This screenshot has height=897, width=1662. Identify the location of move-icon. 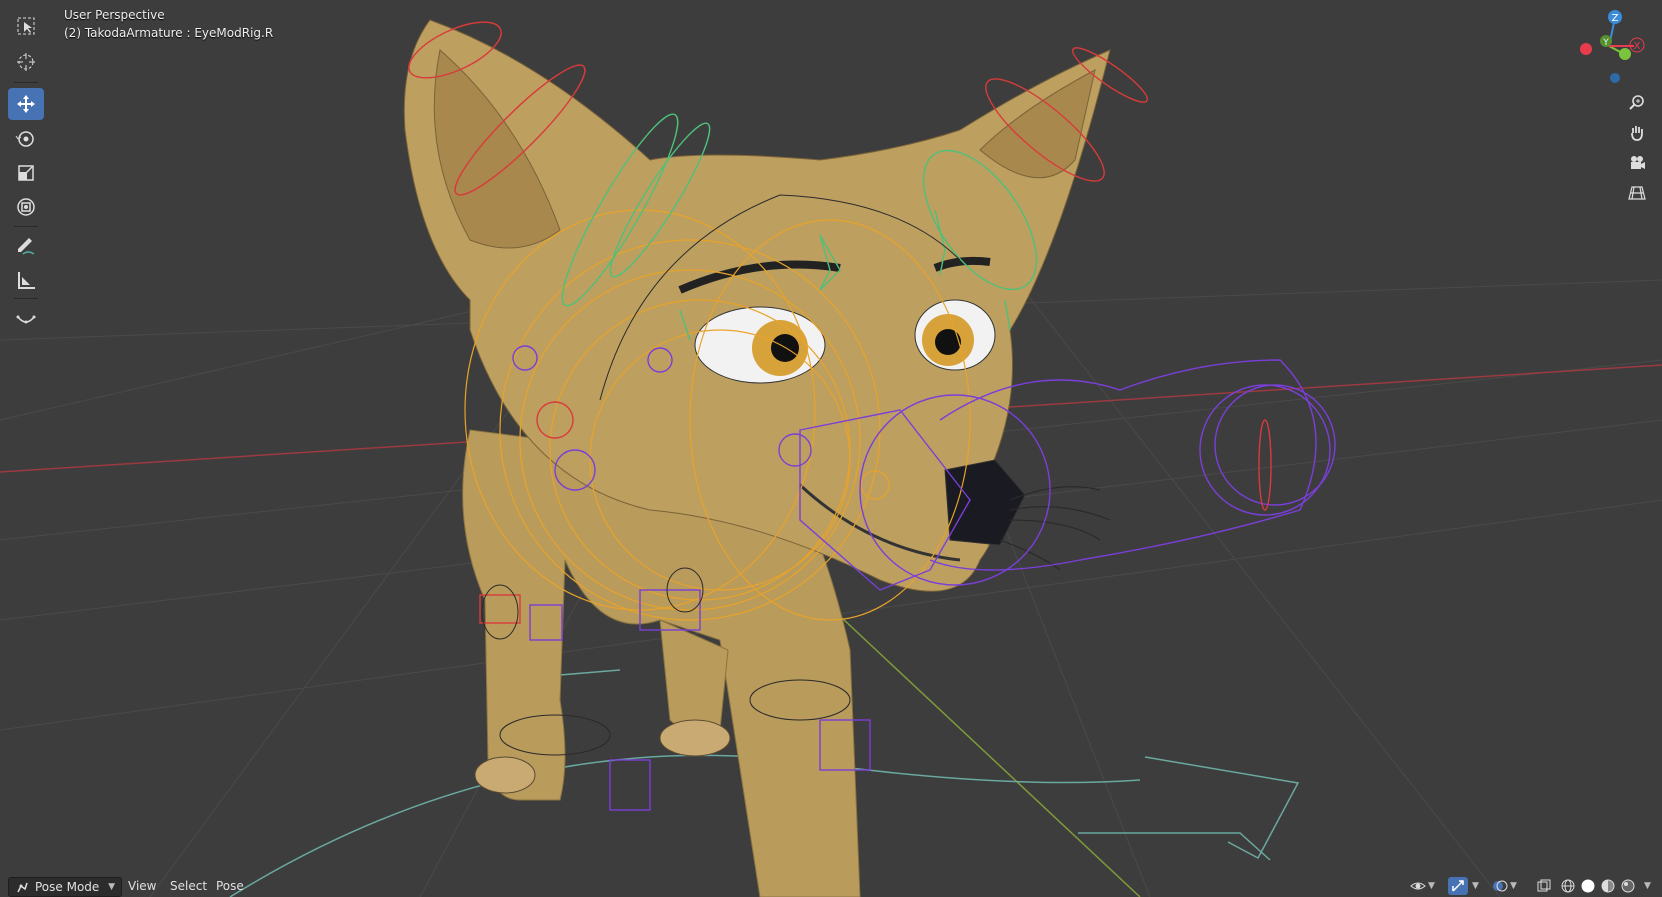
(26, 104).